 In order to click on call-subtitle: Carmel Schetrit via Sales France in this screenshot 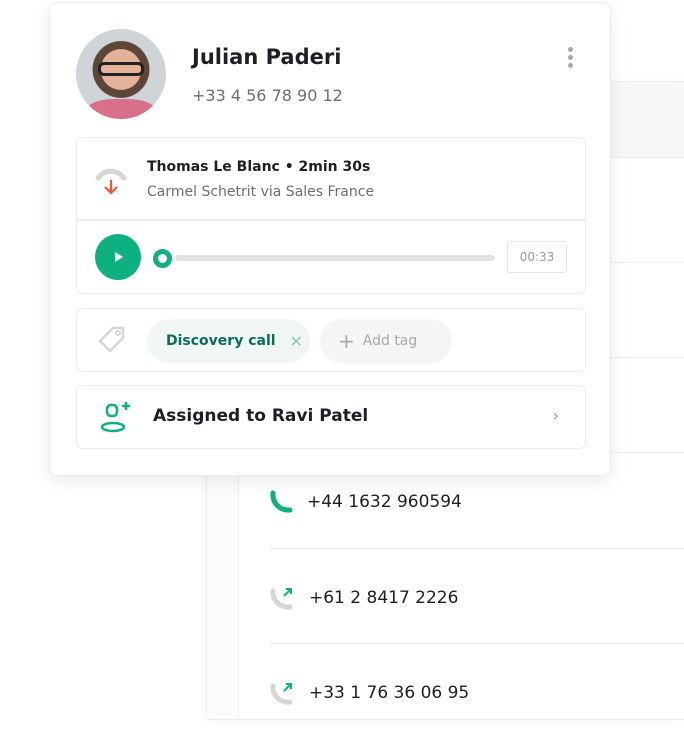, I will do `click(261, 192)`.